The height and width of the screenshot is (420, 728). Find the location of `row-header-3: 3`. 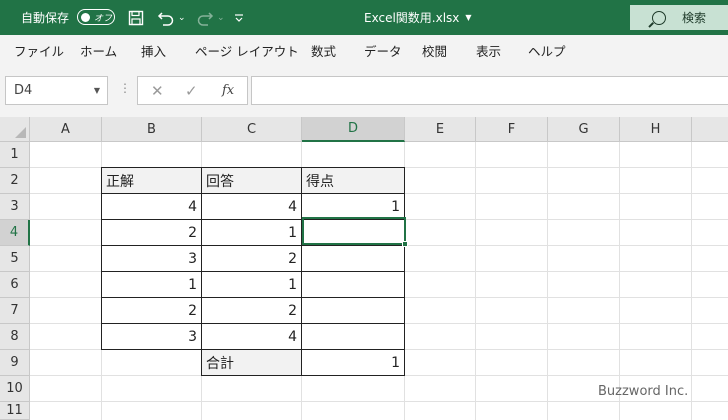

row-header-3: 3 is located at coordinates (15, 207).